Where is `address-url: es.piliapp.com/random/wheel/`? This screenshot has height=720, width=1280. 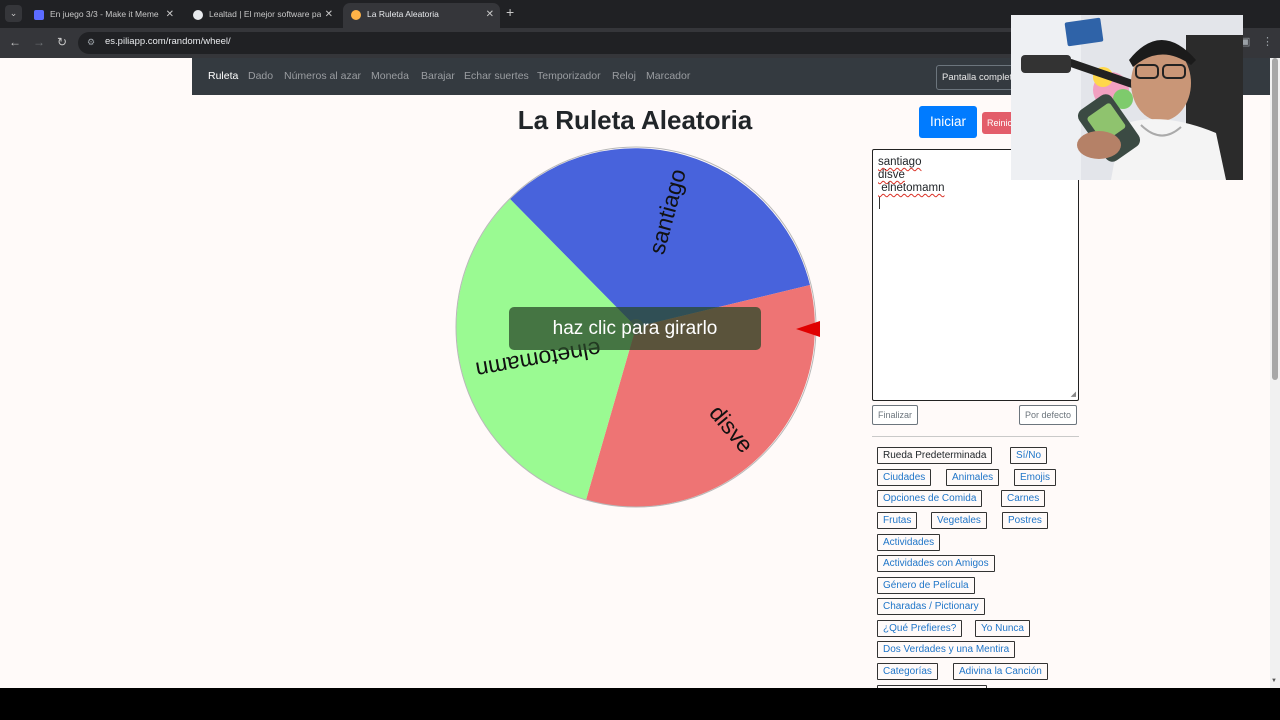
address-url: es.piliapp.com/random/wheel/ is located at coordinates (168, 41).